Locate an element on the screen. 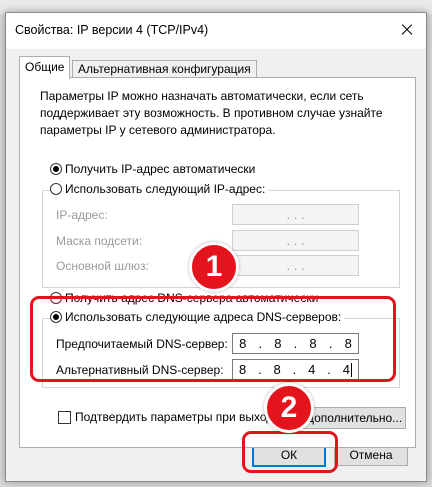 The width and height of the screenshot is (432, 487). ip-address-label: IP-адрес: is located at coordinates (82, 215).